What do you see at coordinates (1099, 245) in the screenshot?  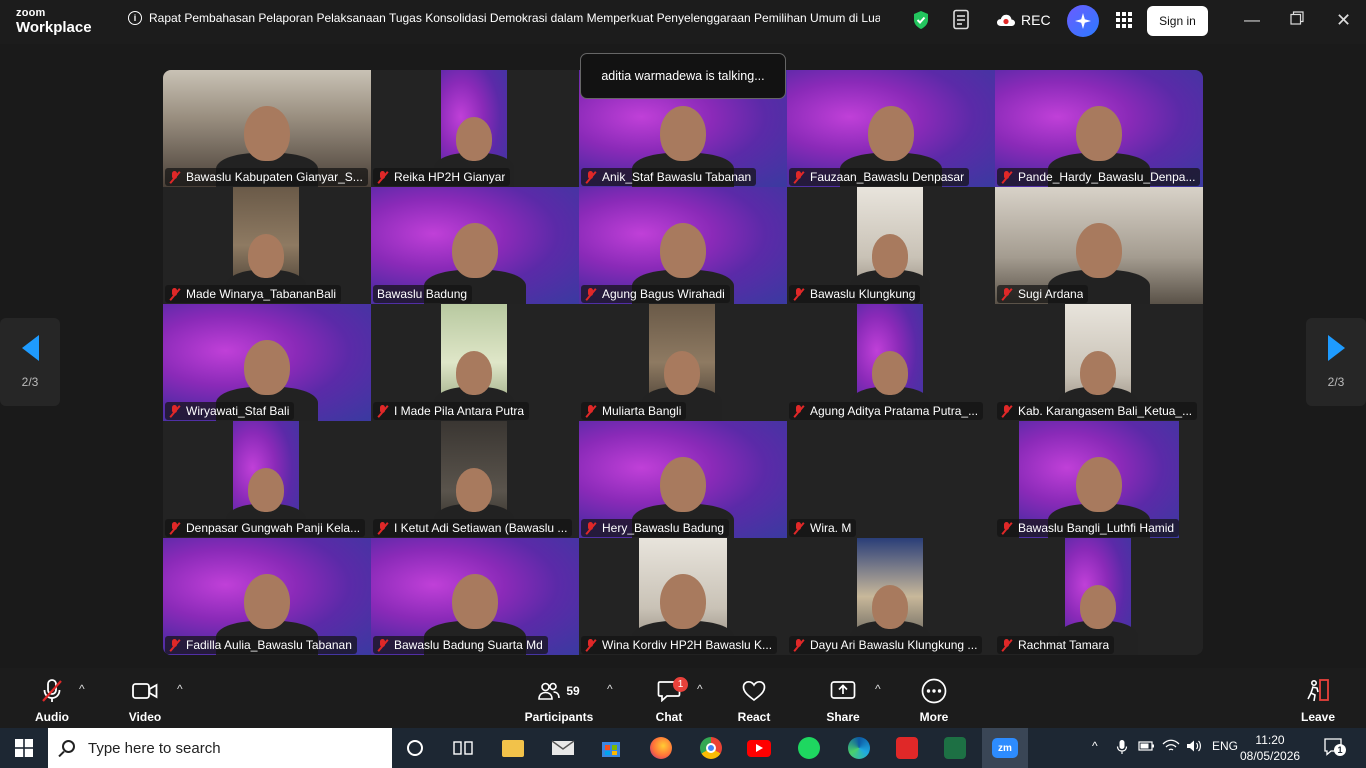 I see `participant-tile: Sugi Ardana` at bounding box center [1099, 245].